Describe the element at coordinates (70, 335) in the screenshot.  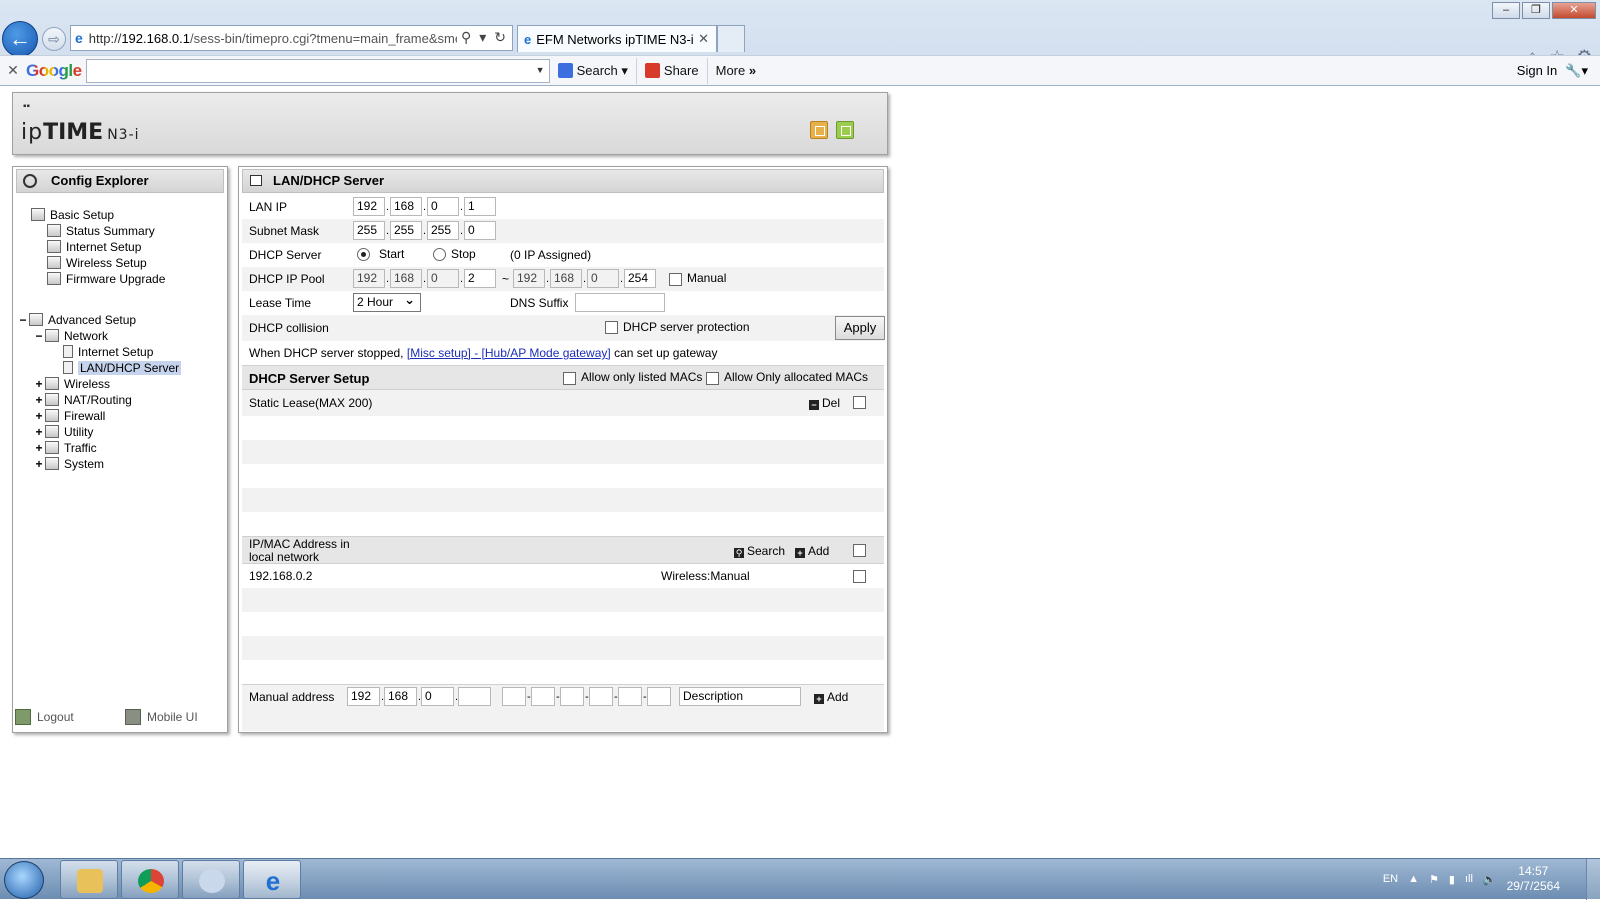
I see `tree-network: − Network` at that location.